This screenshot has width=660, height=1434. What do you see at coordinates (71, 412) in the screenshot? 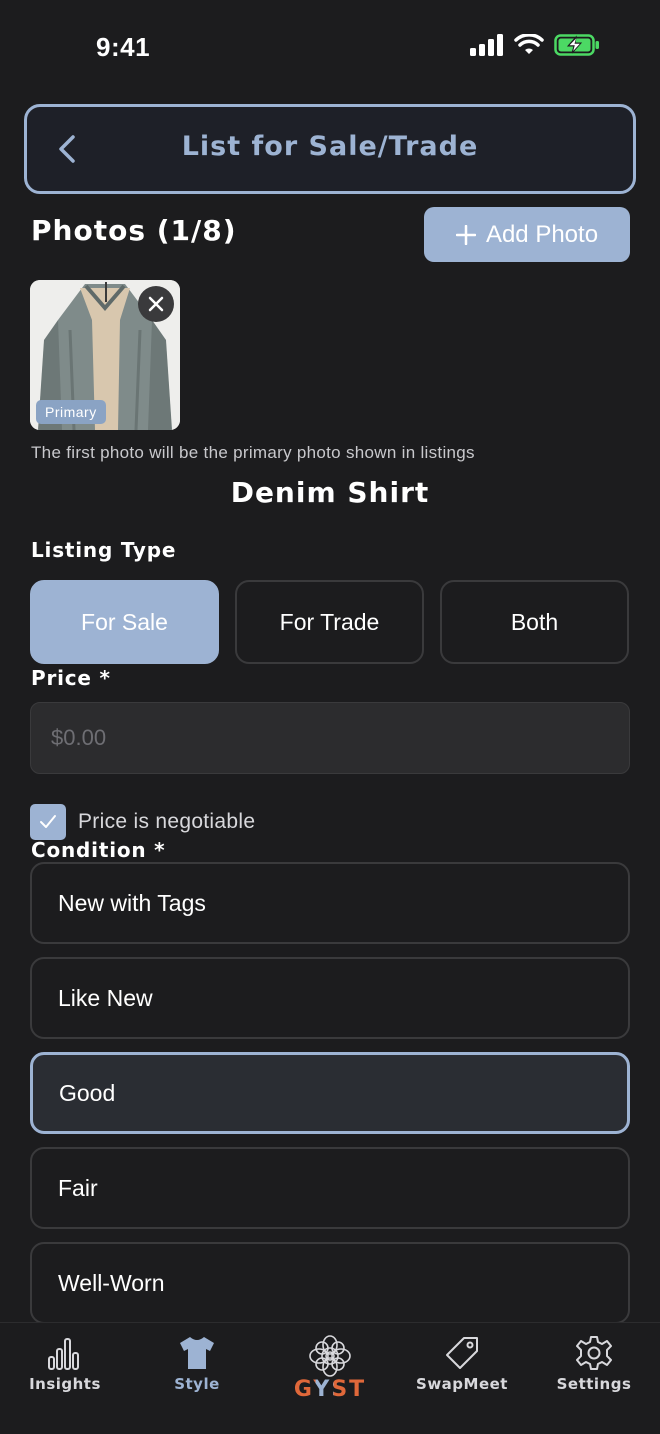
I see `primary-badge: Primary` at bounding box center [71, 412].